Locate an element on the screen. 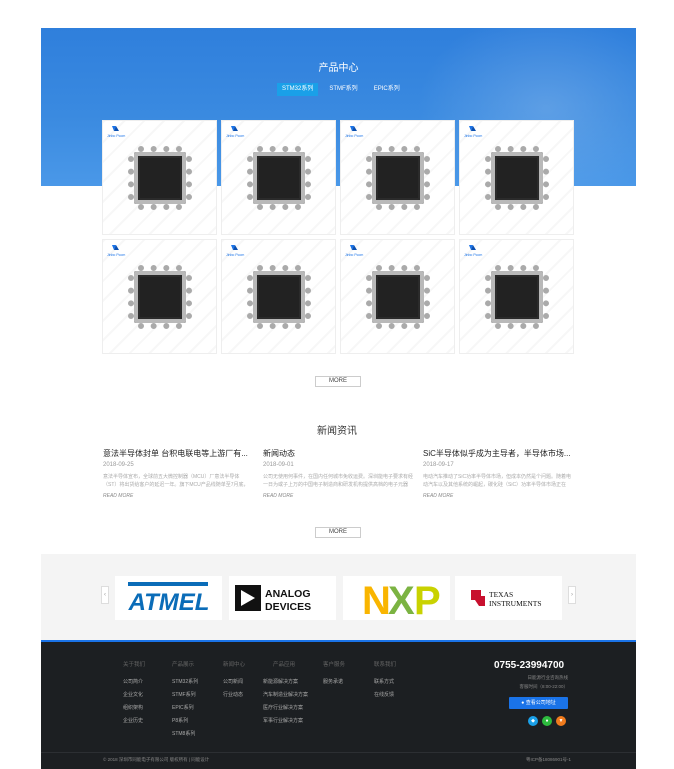 Image resolution: width=674 pixels, height=769 pixels. footer-link: 在线反馈 is located at coordinates (385, 694).